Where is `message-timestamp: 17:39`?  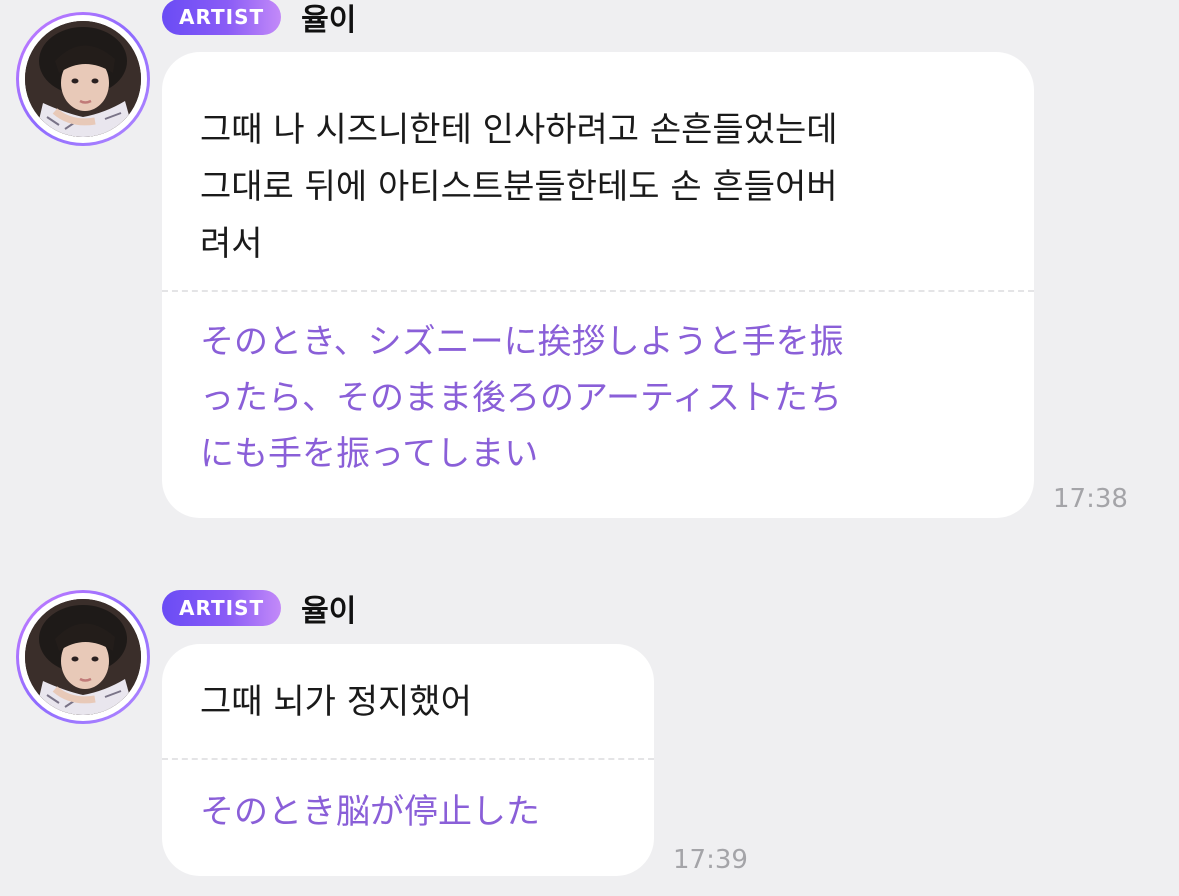 message-timestamp: 17:39 is located at coordinates (710, 860).